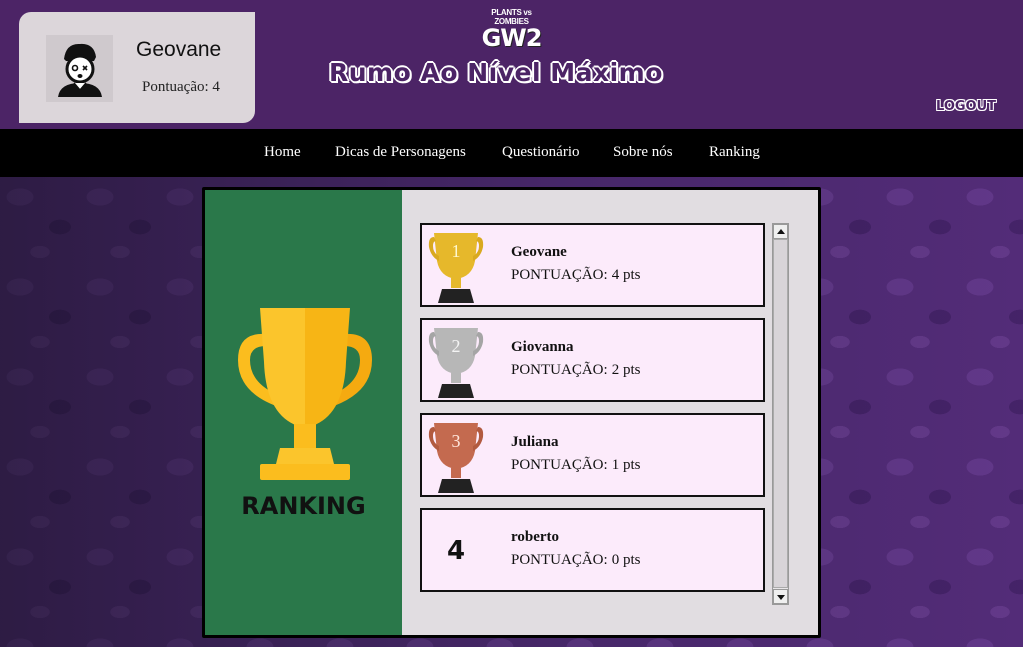 The width and height of the screenshot is (1023, 647). Describe the element at coordinates (456, 346) in the screenshot. I see `svg-text: 2` at that location.